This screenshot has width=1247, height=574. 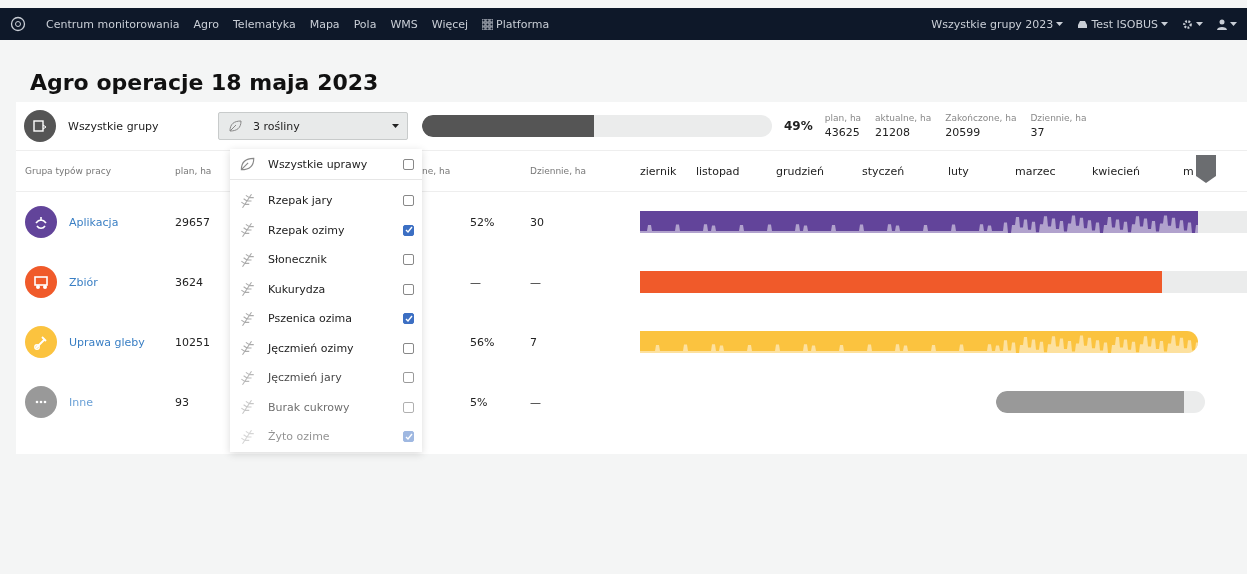 I want to click on crop-option: Jęczmień ozimy, so click(x=326, y=348).